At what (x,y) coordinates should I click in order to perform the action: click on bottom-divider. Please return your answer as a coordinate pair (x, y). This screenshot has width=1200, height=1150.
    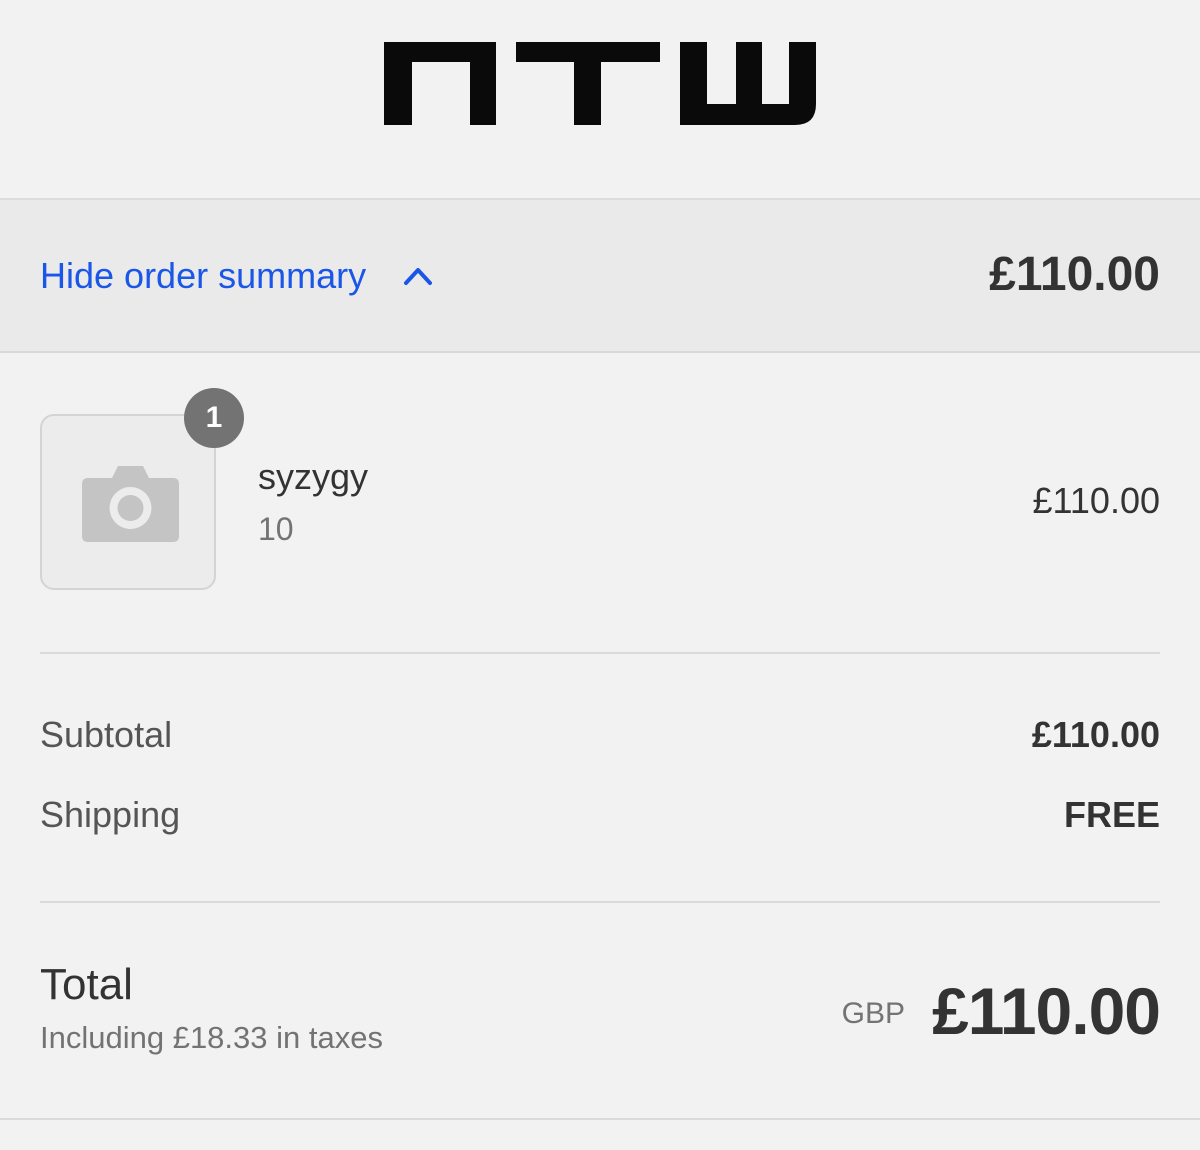
    Looking at the image, I should click on (600, 1119).